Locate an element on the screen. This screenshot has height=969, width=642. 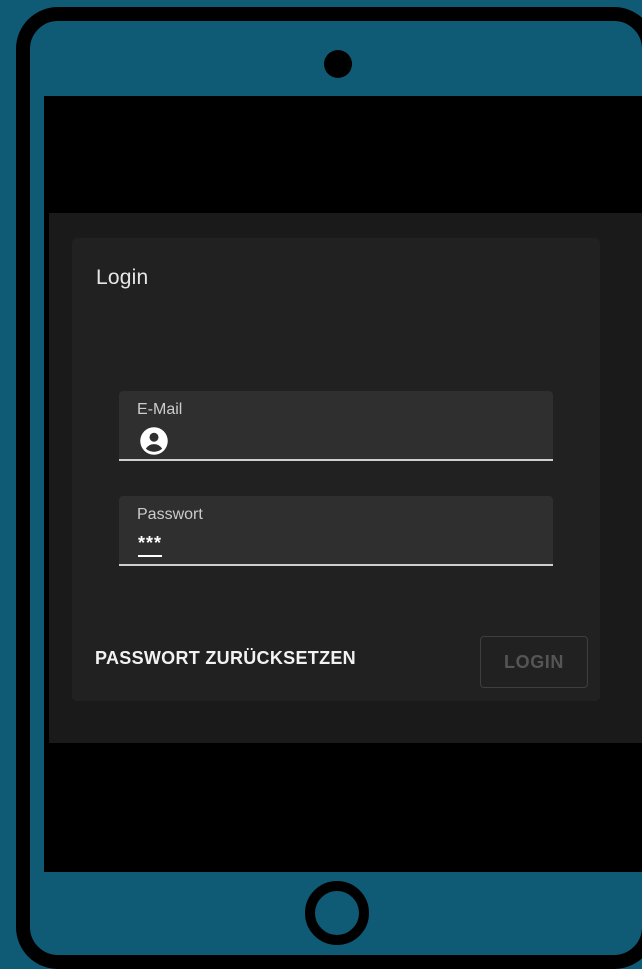
home-button is located at coordinates (337, 913).